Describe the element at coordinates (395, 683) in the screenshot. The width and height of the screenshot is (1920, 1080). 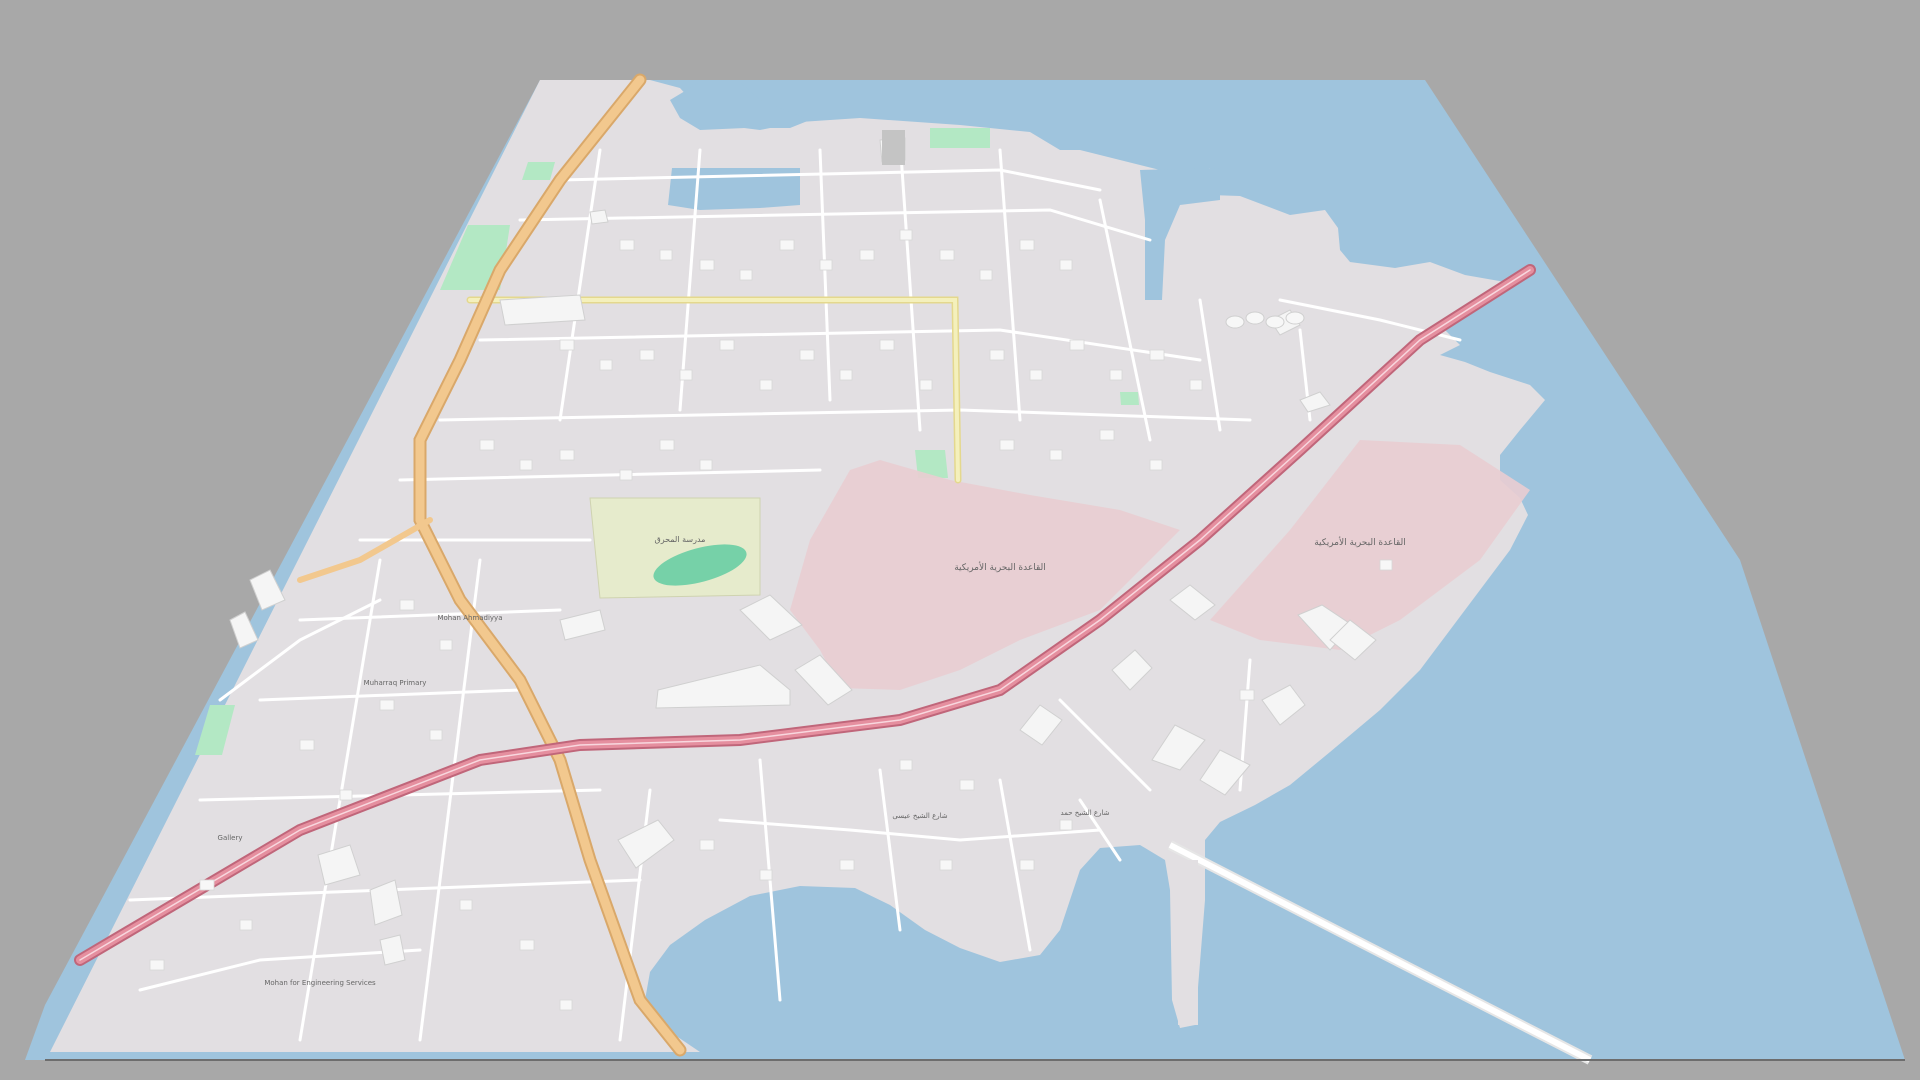
I see `school-label: Muharraq Primary` at that location.